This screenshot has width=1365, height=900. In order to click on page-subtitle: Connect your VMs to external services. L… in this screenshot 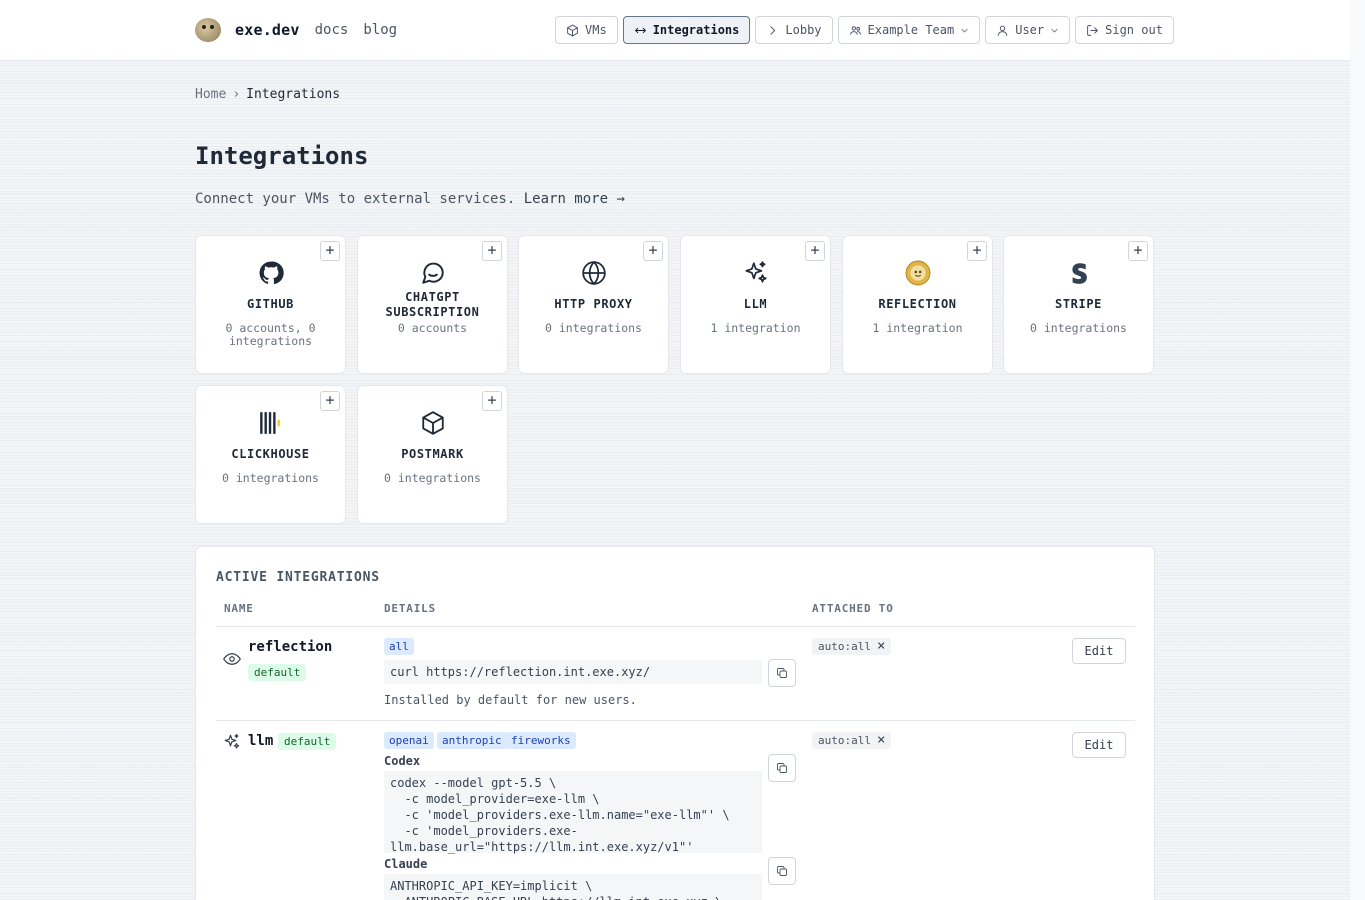, I will do `click(410, 199)`.